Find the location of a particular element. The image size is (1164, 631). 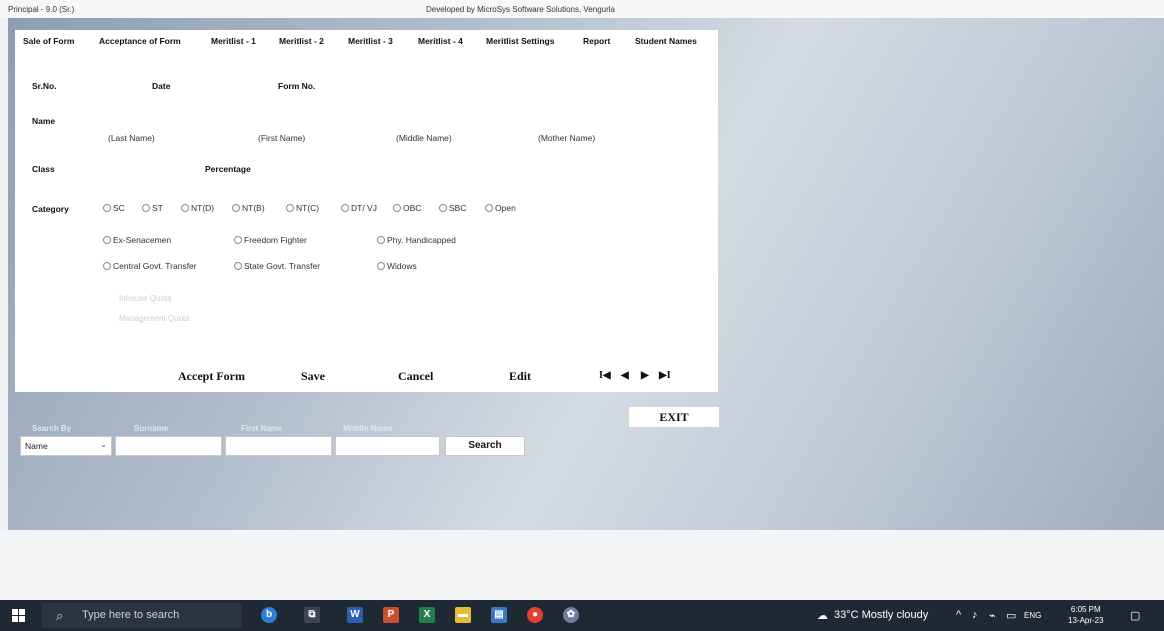

inhouse-quota-label: Inhouse Quota is located at coordinates (145, 298).